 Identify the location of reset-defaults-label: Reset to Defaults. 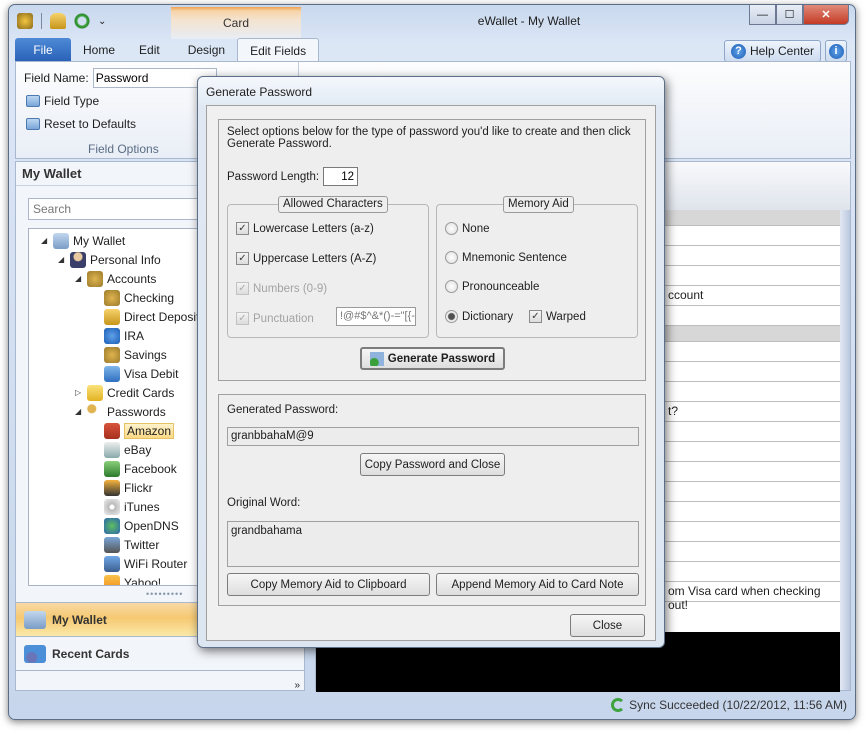
(90, 124).